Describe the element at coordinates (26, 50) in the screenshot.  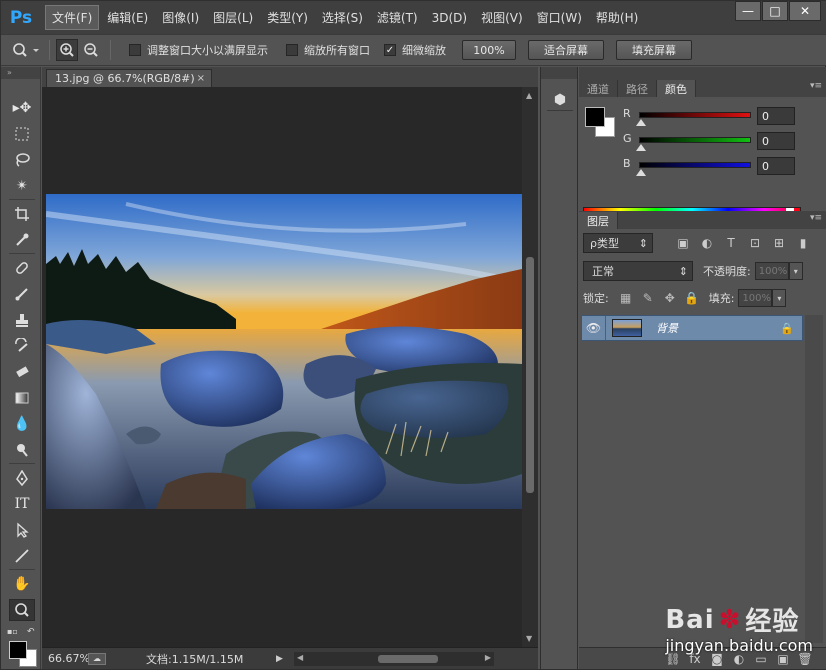
I see `zoom-tool-preset-picker` at that location.